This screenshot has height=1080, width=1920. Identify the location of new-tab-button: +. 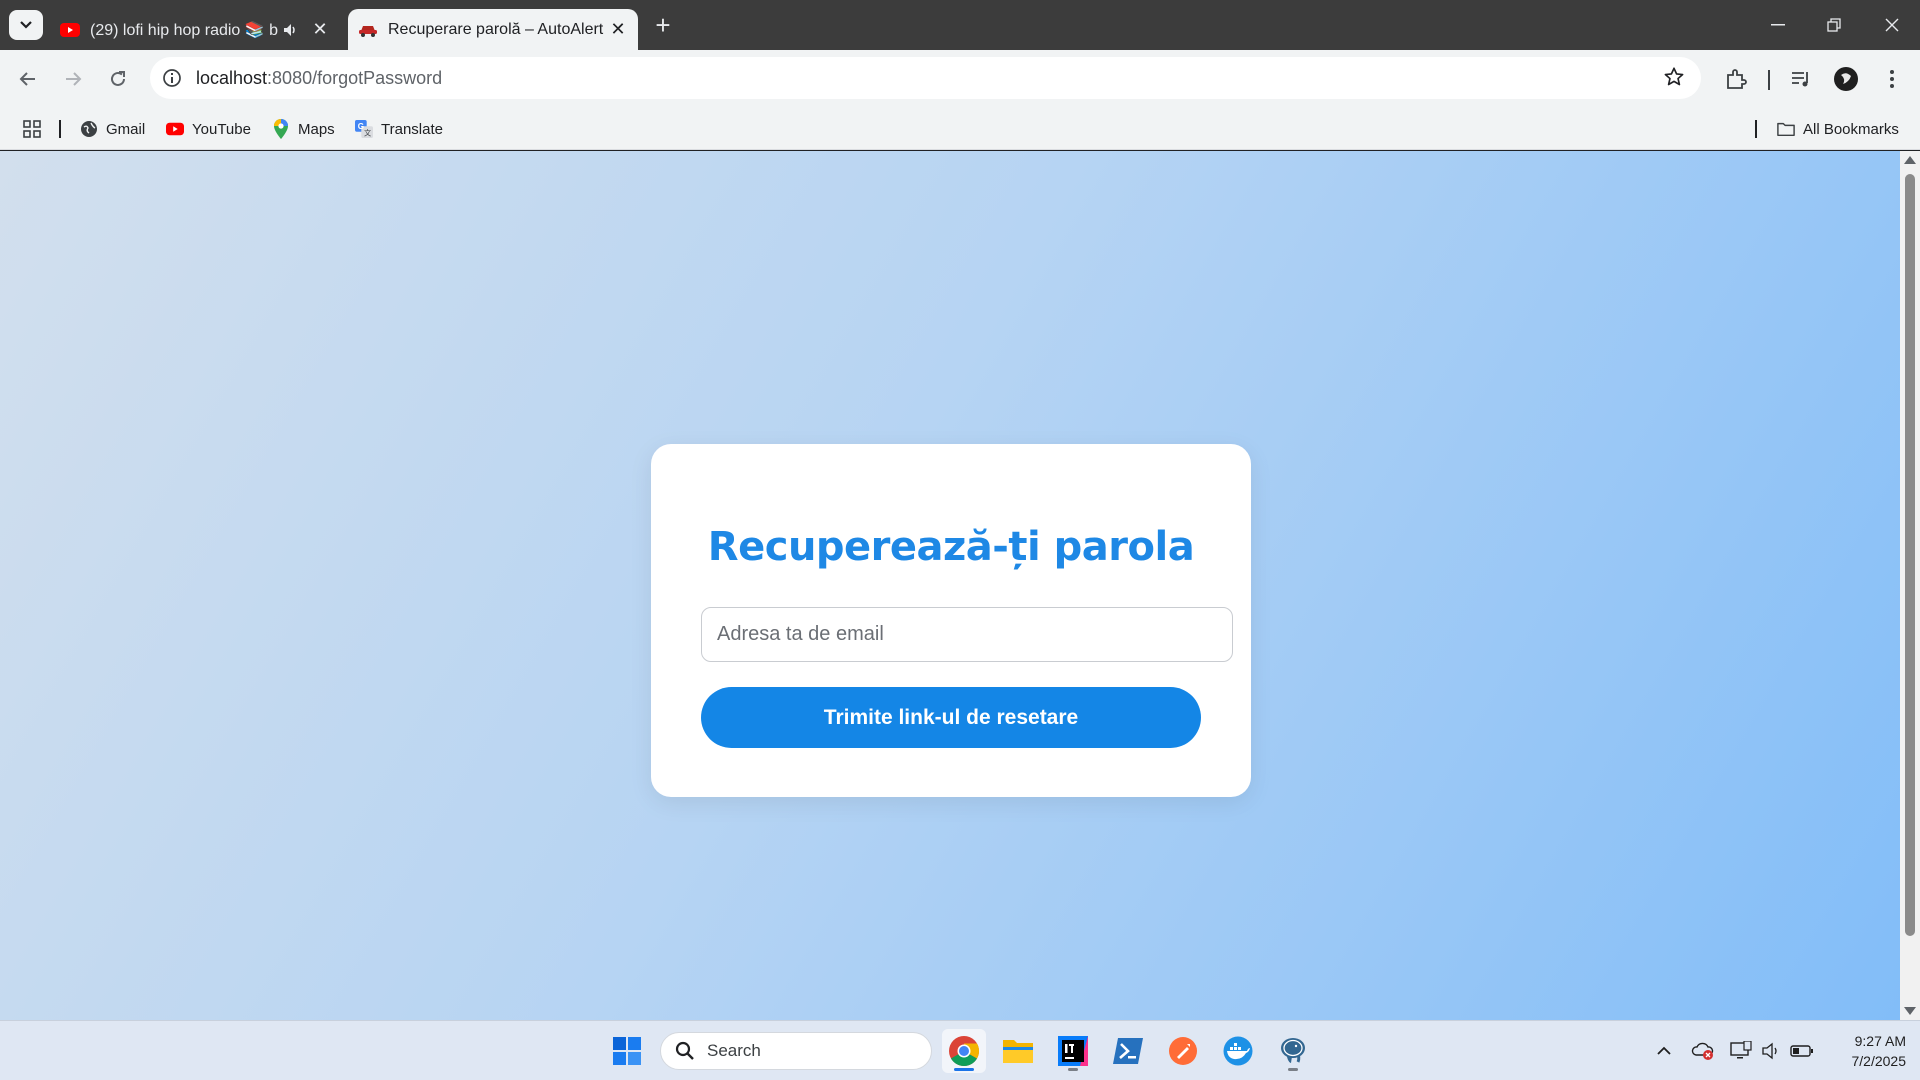
(663, 26).